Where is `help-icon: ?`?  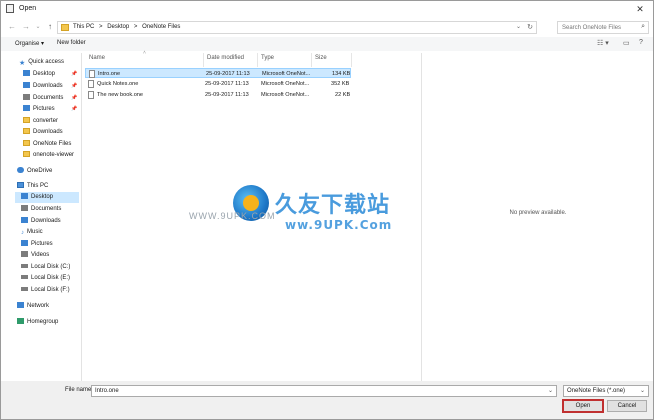 help-icon: ? is located at coordinates (641, 42).